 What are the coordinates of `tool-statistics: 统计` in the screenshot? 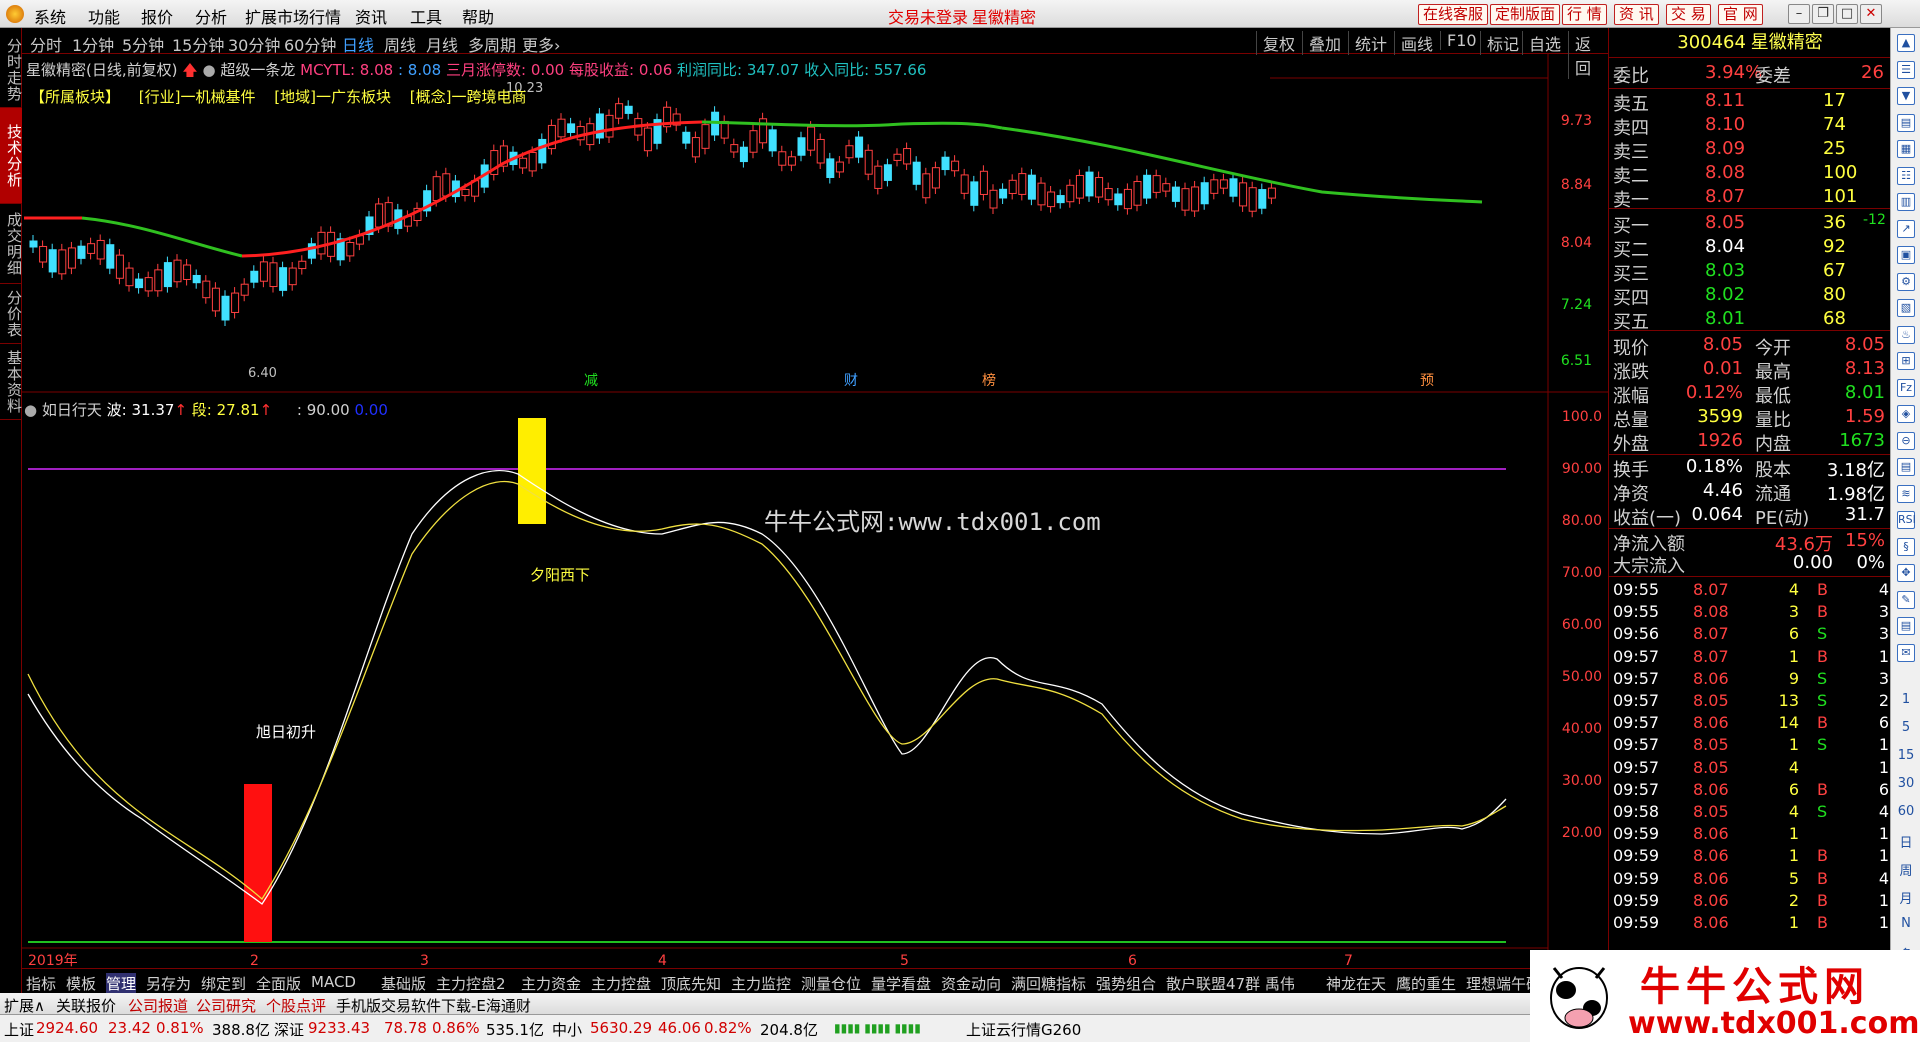 It's located at (1370, 43).